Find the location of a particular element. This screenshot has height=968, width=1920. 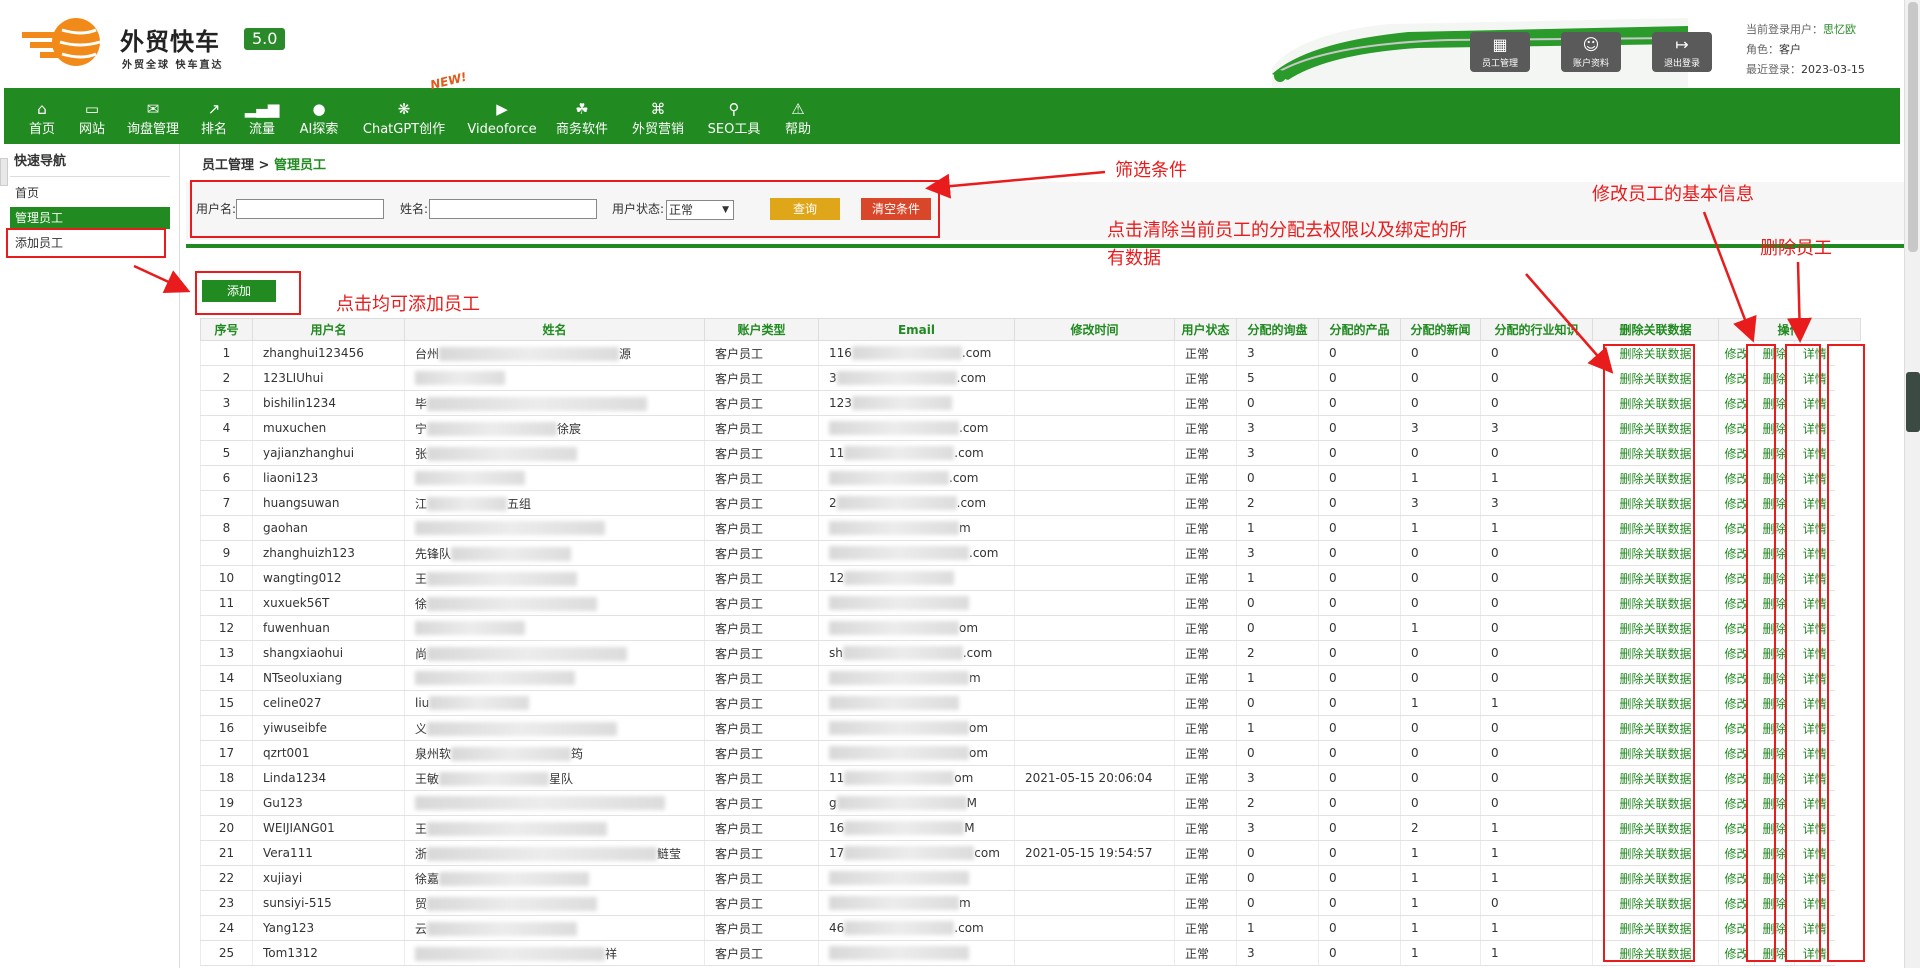

row-number: 5 is located at coordinates (226, 453).